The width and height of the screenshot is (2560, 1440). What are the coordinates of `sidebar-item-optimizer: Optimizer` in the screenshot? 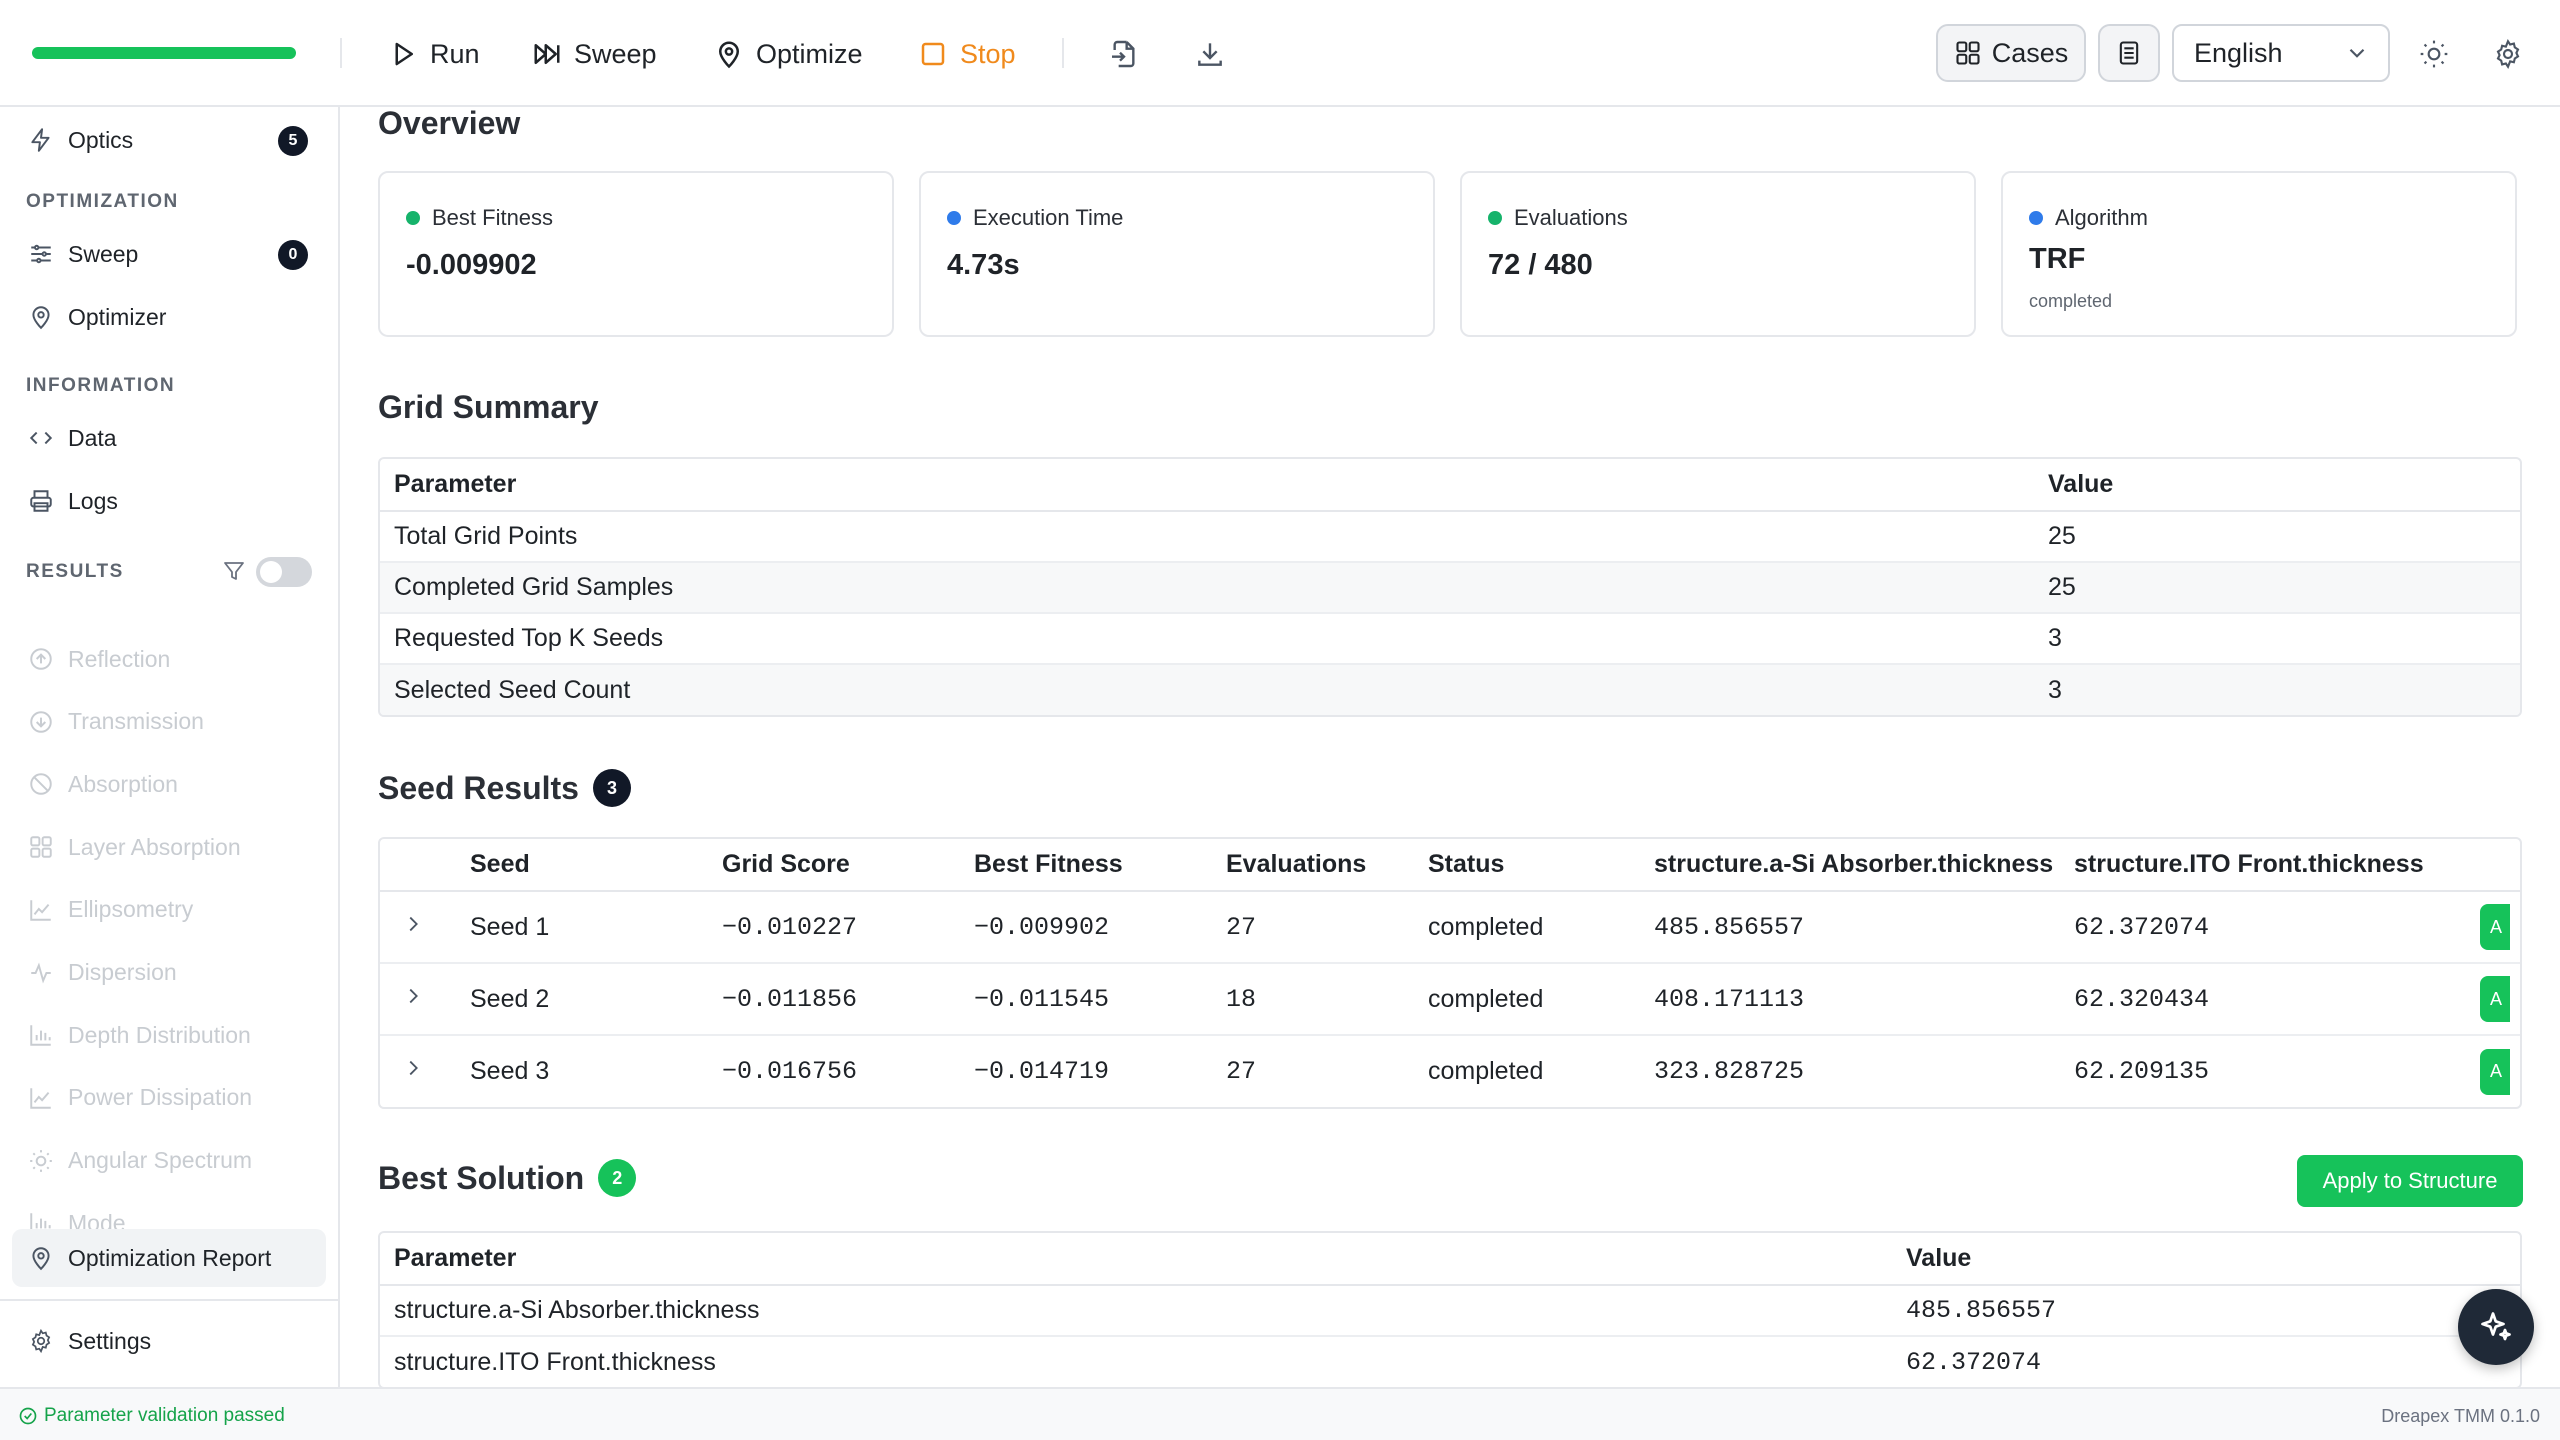 It's located at (169, 317).